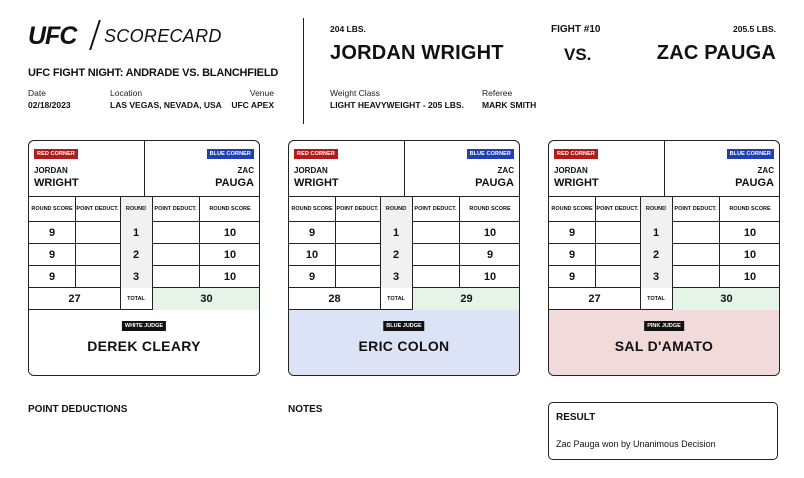 The height and width of the screenshot is (478, 804). I want to click on point-deductions-title: POINT DEDUCTIONS, so click(78, 409).